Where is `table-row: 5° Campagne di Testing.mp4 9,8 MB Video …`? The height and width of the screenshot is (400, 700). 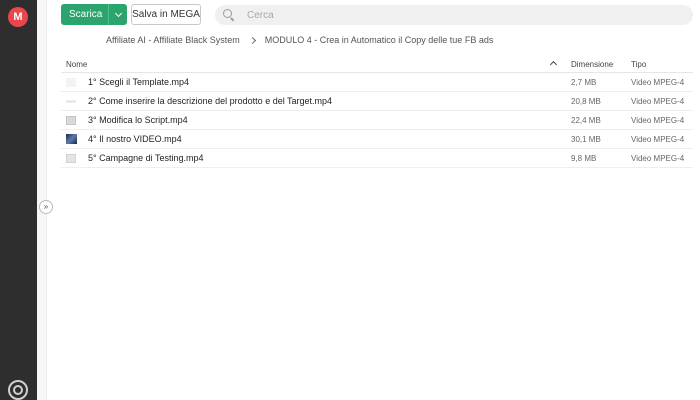 table-row: 5° Campagne di Testing.mp4 9,8 MB Video … is located at coordinates (377, 158).